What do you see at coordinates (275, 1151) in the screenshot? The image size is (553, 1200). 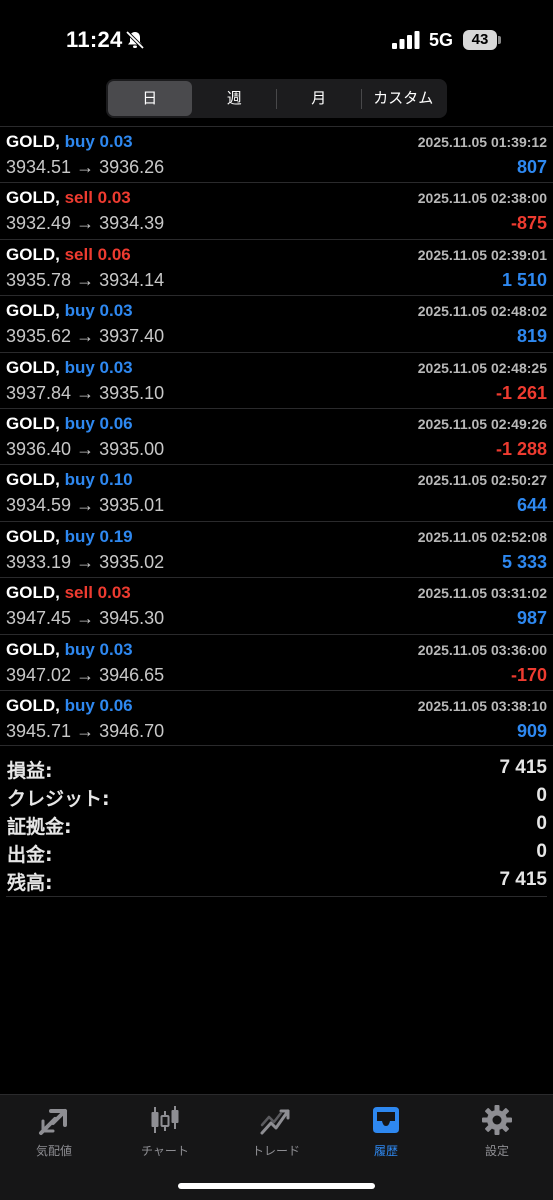 I see `tab-label: トレード` at bounding box center [275, 1151].